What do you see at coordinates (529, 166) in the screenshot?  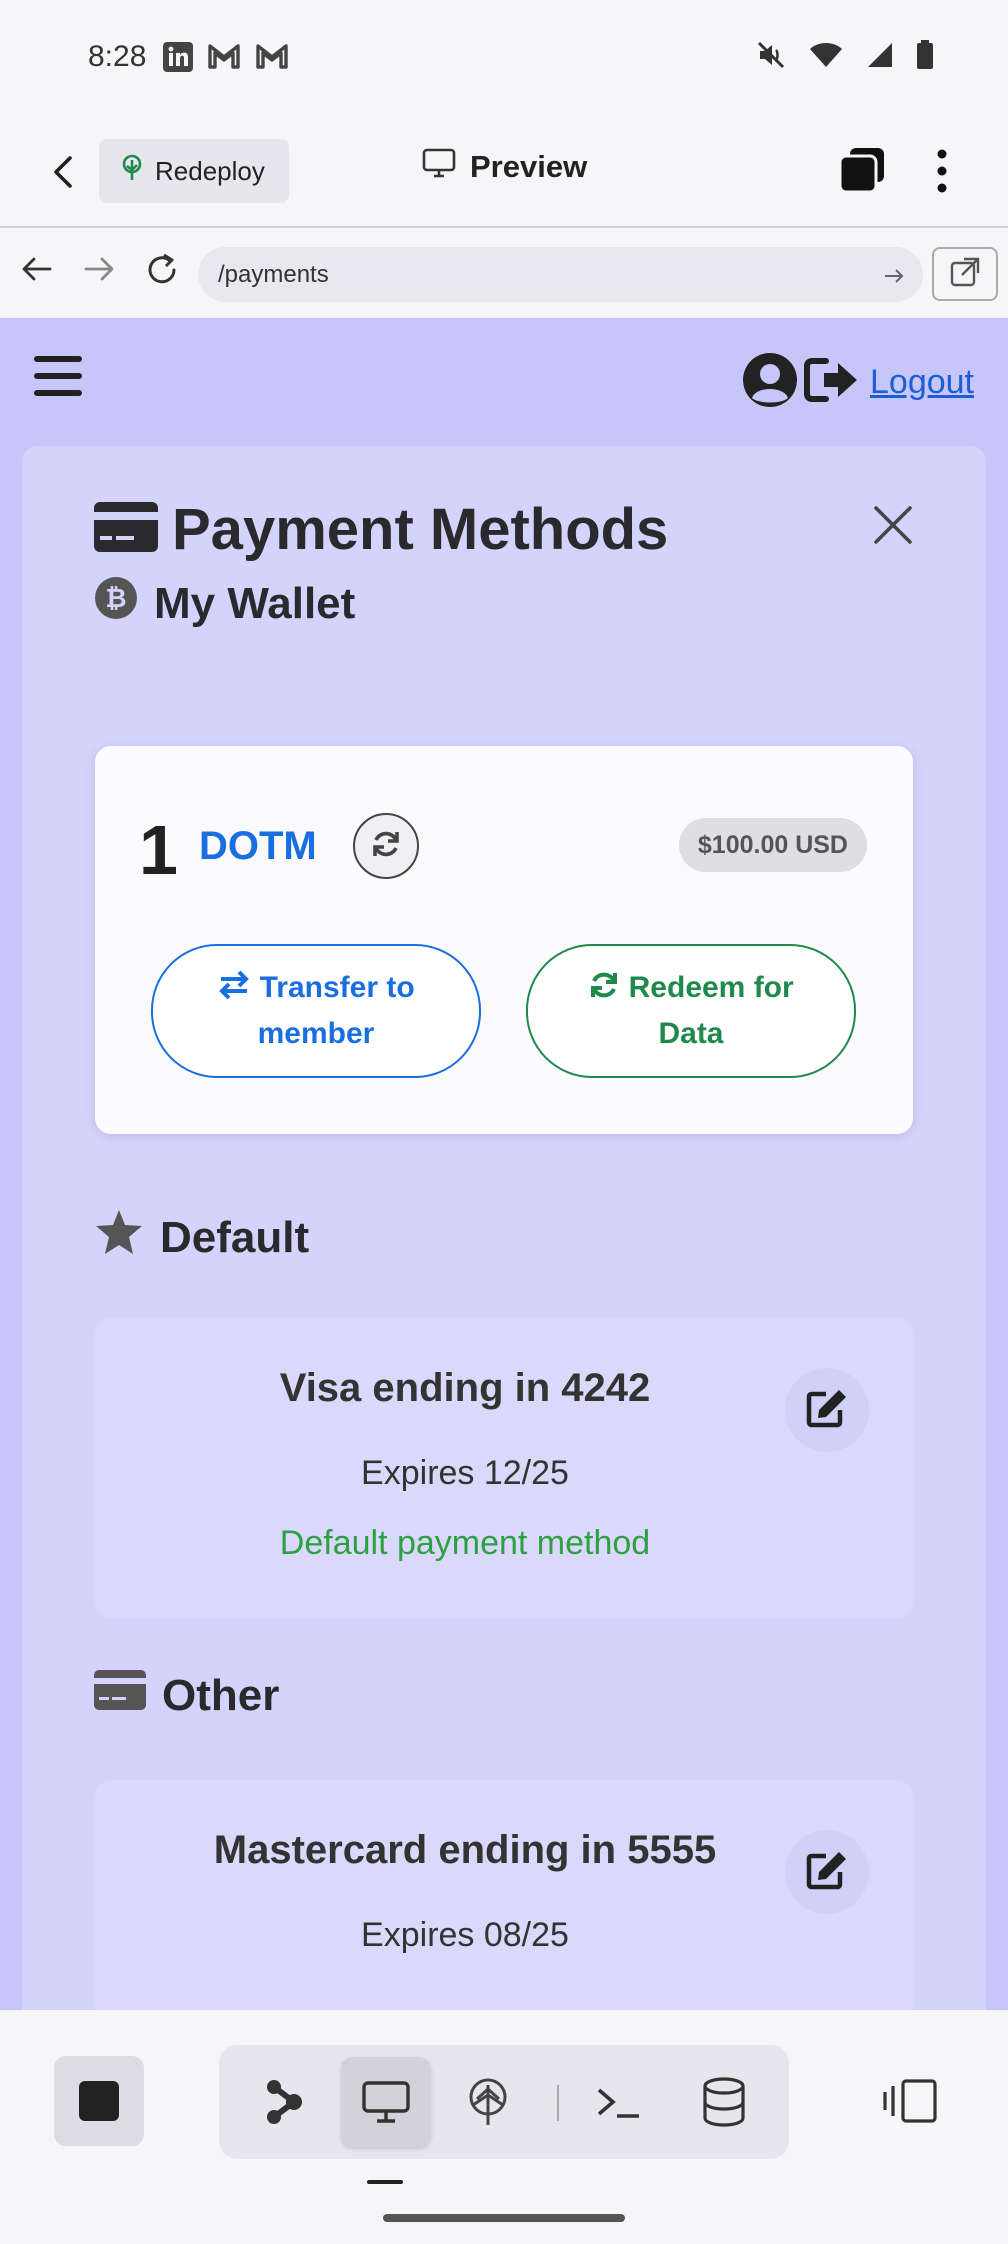 I see `preview-label: Preview` at bounding box center [529, 166].